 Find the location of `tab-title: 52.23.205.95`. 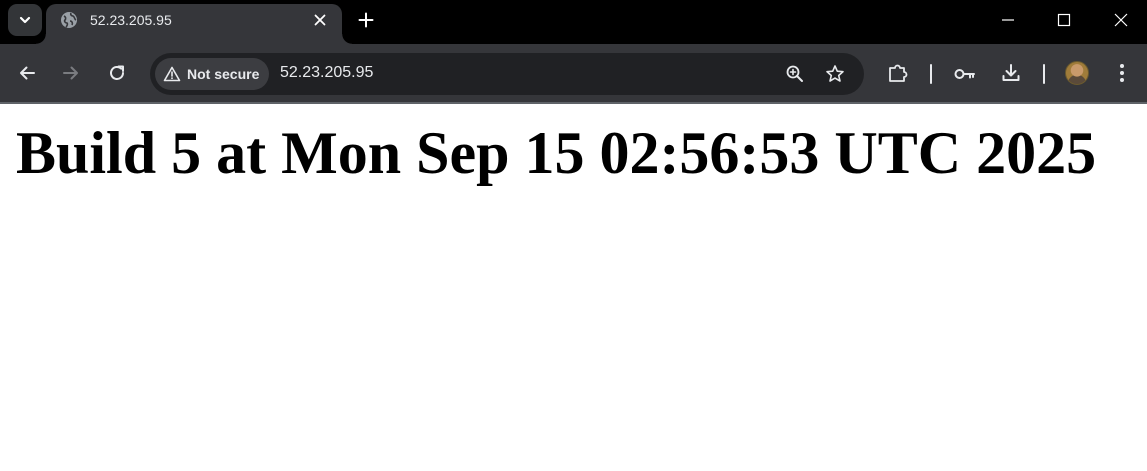

tab-title: 52.23.205.95 is located at coordinates (131, 20).